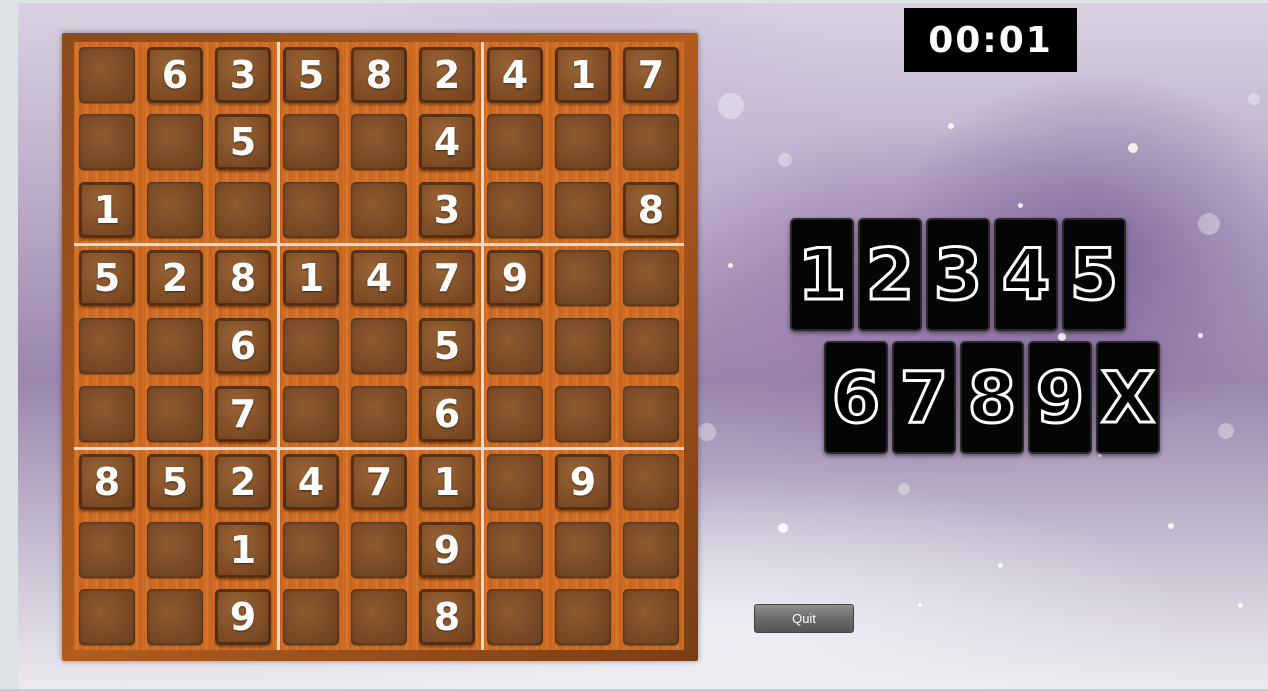  Describe the element at coordinates (990, 40) in the screenshot. I see `timer-text: 00:01` at that location.